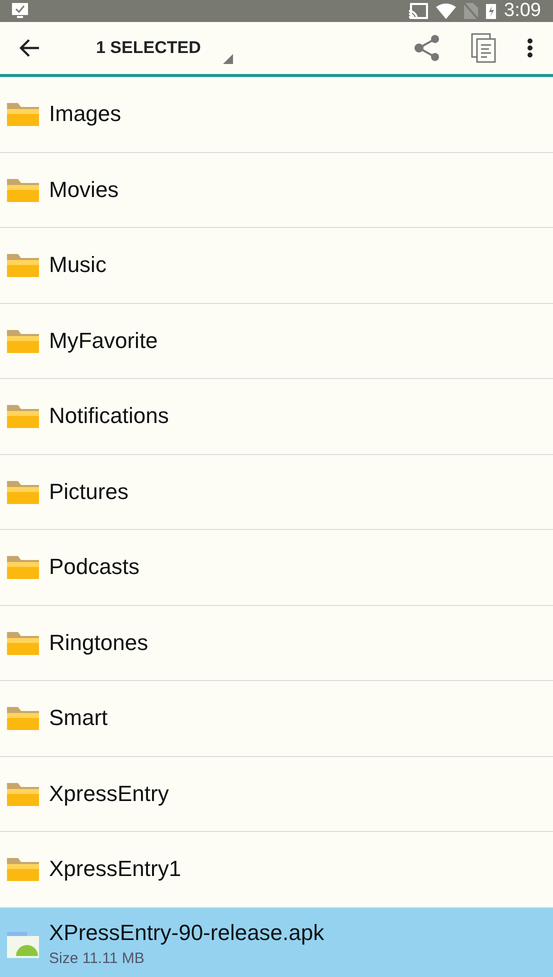 This screenshot has height=977, width=553. What do you see at coordinates (148, 48) in the screenshot?
I see `selection-dropdown: 1 SELECTED` at bounding box center [148, 48].